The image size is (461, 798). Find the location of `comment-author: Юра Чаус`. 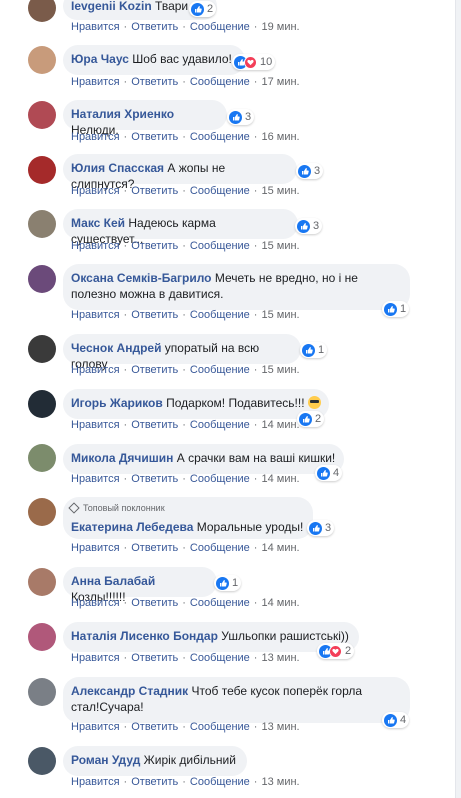

comment-author: Юра Чаус is located at coordinates (100, 59).